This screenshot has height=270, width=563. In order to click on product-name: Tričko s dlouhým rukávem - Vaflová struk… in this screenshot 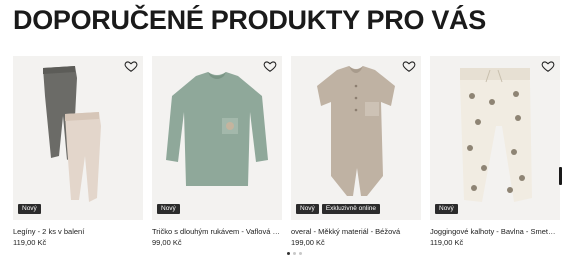, I will do `click(216, 232)`.